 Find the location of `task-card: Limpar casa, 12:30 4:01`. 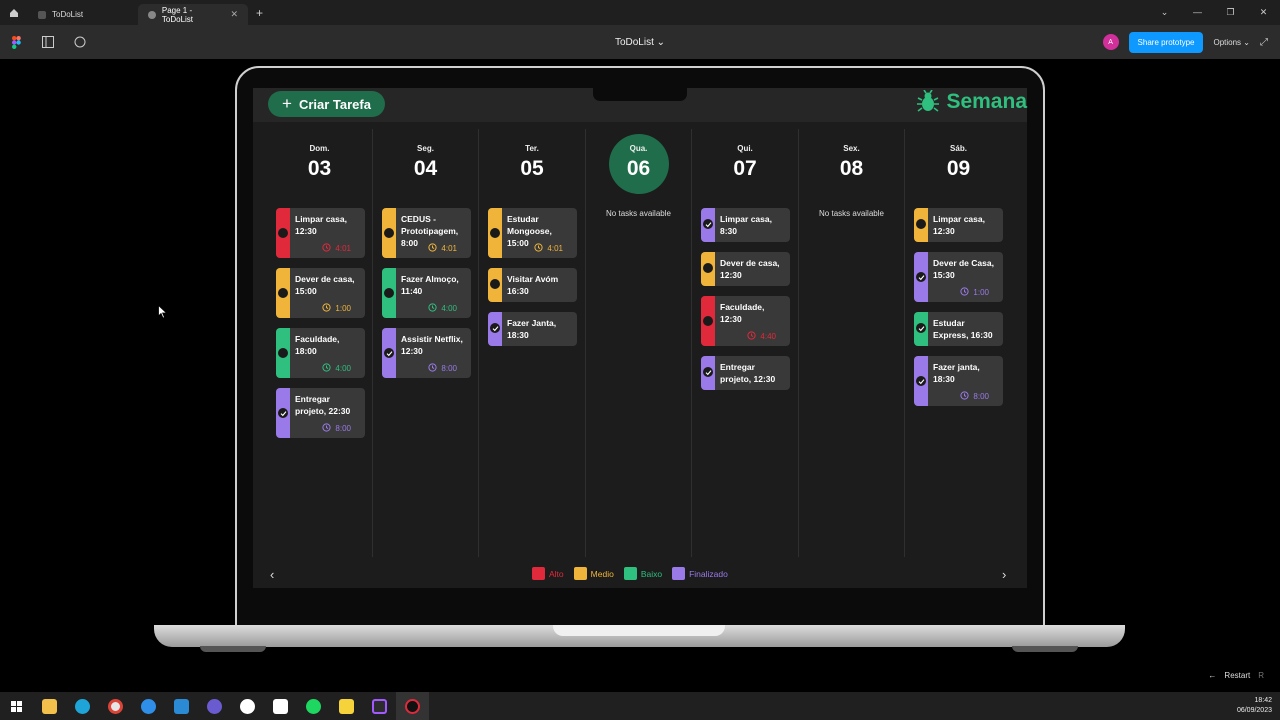

task-card: Limpar casa, 12:30 4:01 is located at coordinates (320, 233).